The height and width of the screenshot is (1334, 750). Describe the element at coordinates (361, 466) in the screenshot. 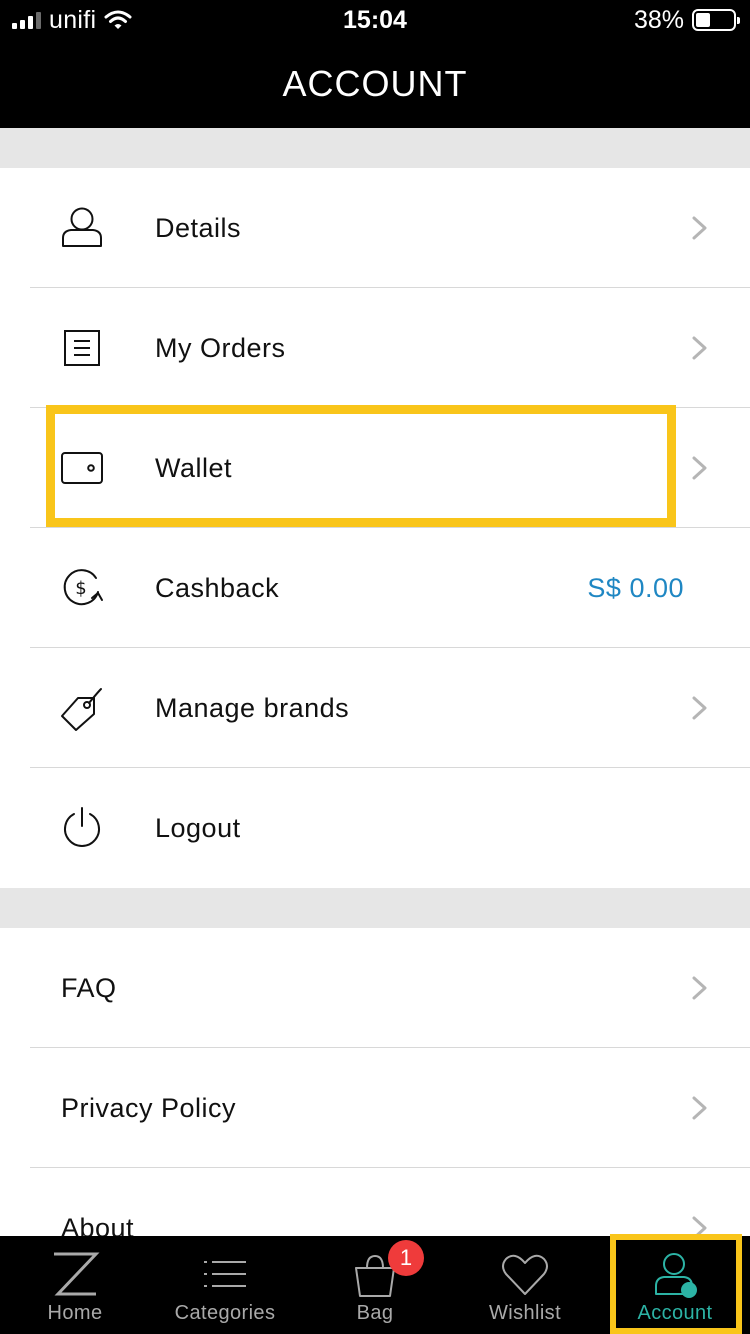

I see `wallet-highlight-box` at that location.